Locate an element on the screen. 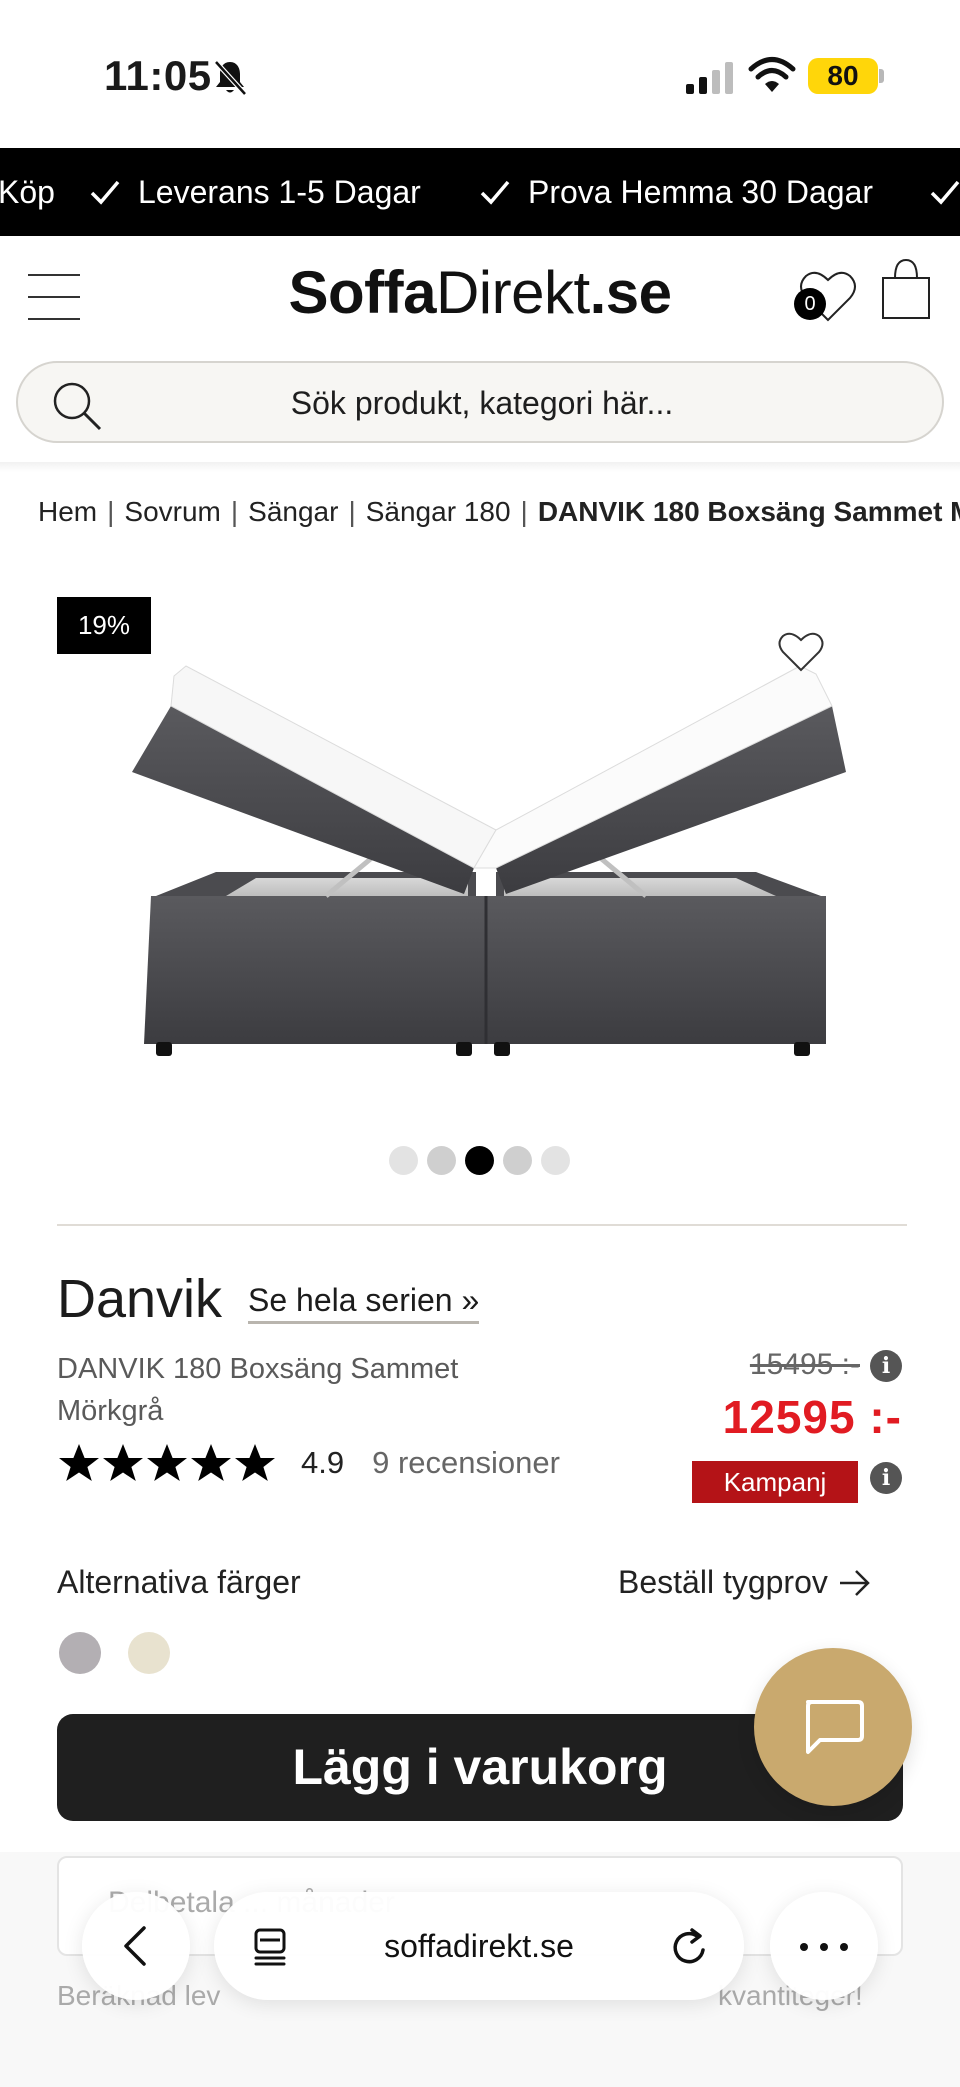  header-shadow is located at coordinates (480, 467).